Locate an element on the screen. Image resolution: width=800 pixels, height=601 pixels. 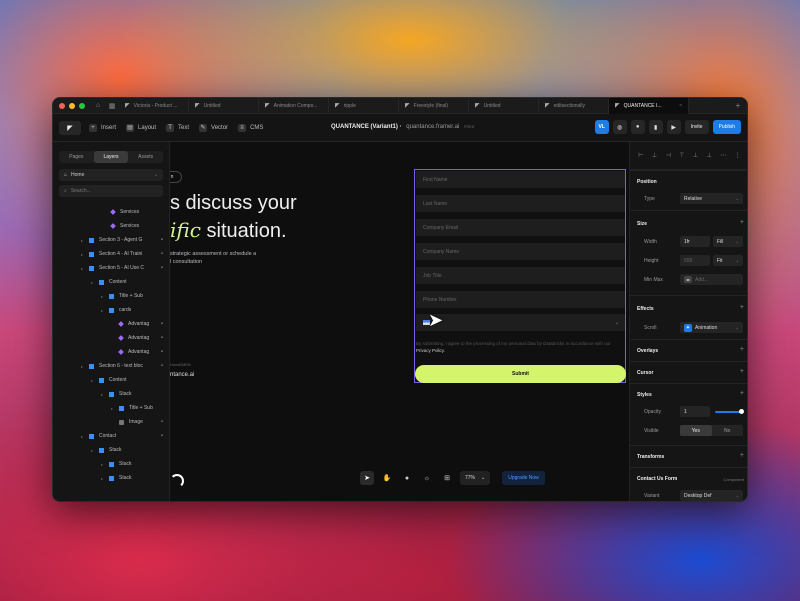
position-type-select: Relative ⌄ is located at coordinates (711, 198).